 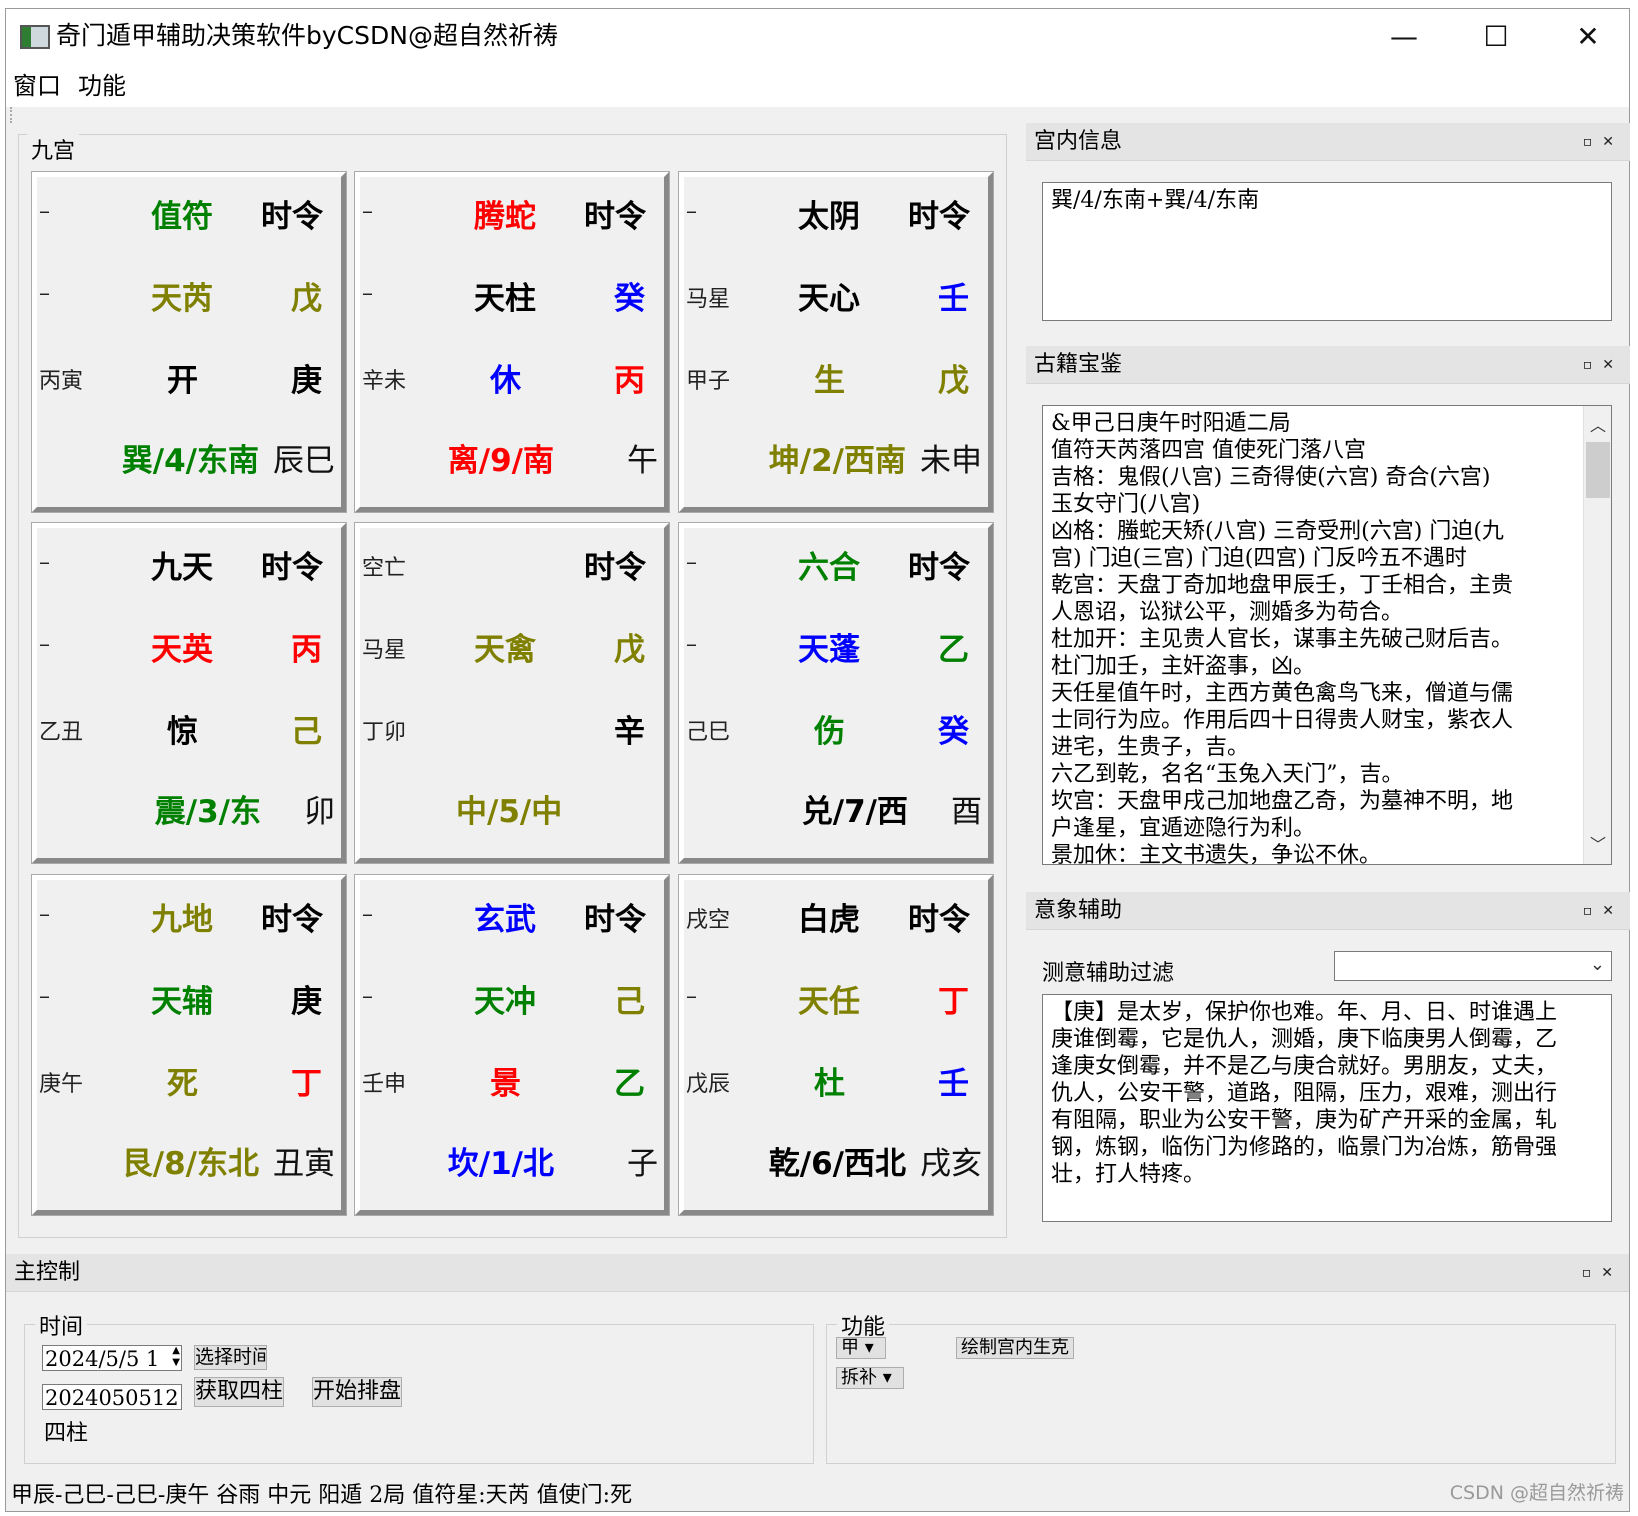 What do you see at coordinates (836, 693) in the screenshot?
I see `palace-cell: – 六合 时令 – 天蓬 乙己巳 伤 癸兑/7/西 酉` at bounding box center [836, 693].